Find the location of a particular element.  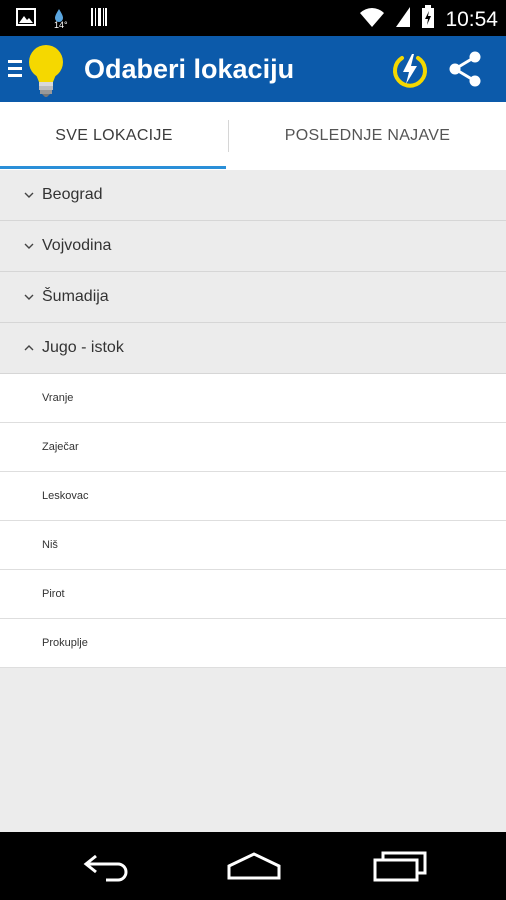

list-item-label: Pirot is located at coordinates (53, 594).